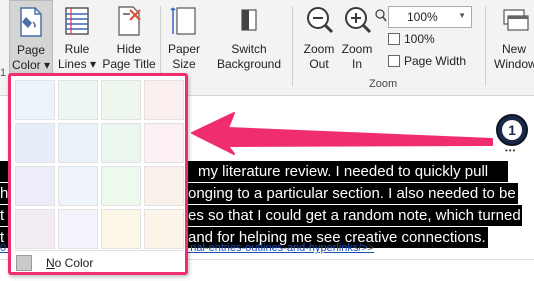  What do you see at coordinates (435, 61) in the screenshot?
I see `page-width-label: Page Width` at bounding box center [435, 61].